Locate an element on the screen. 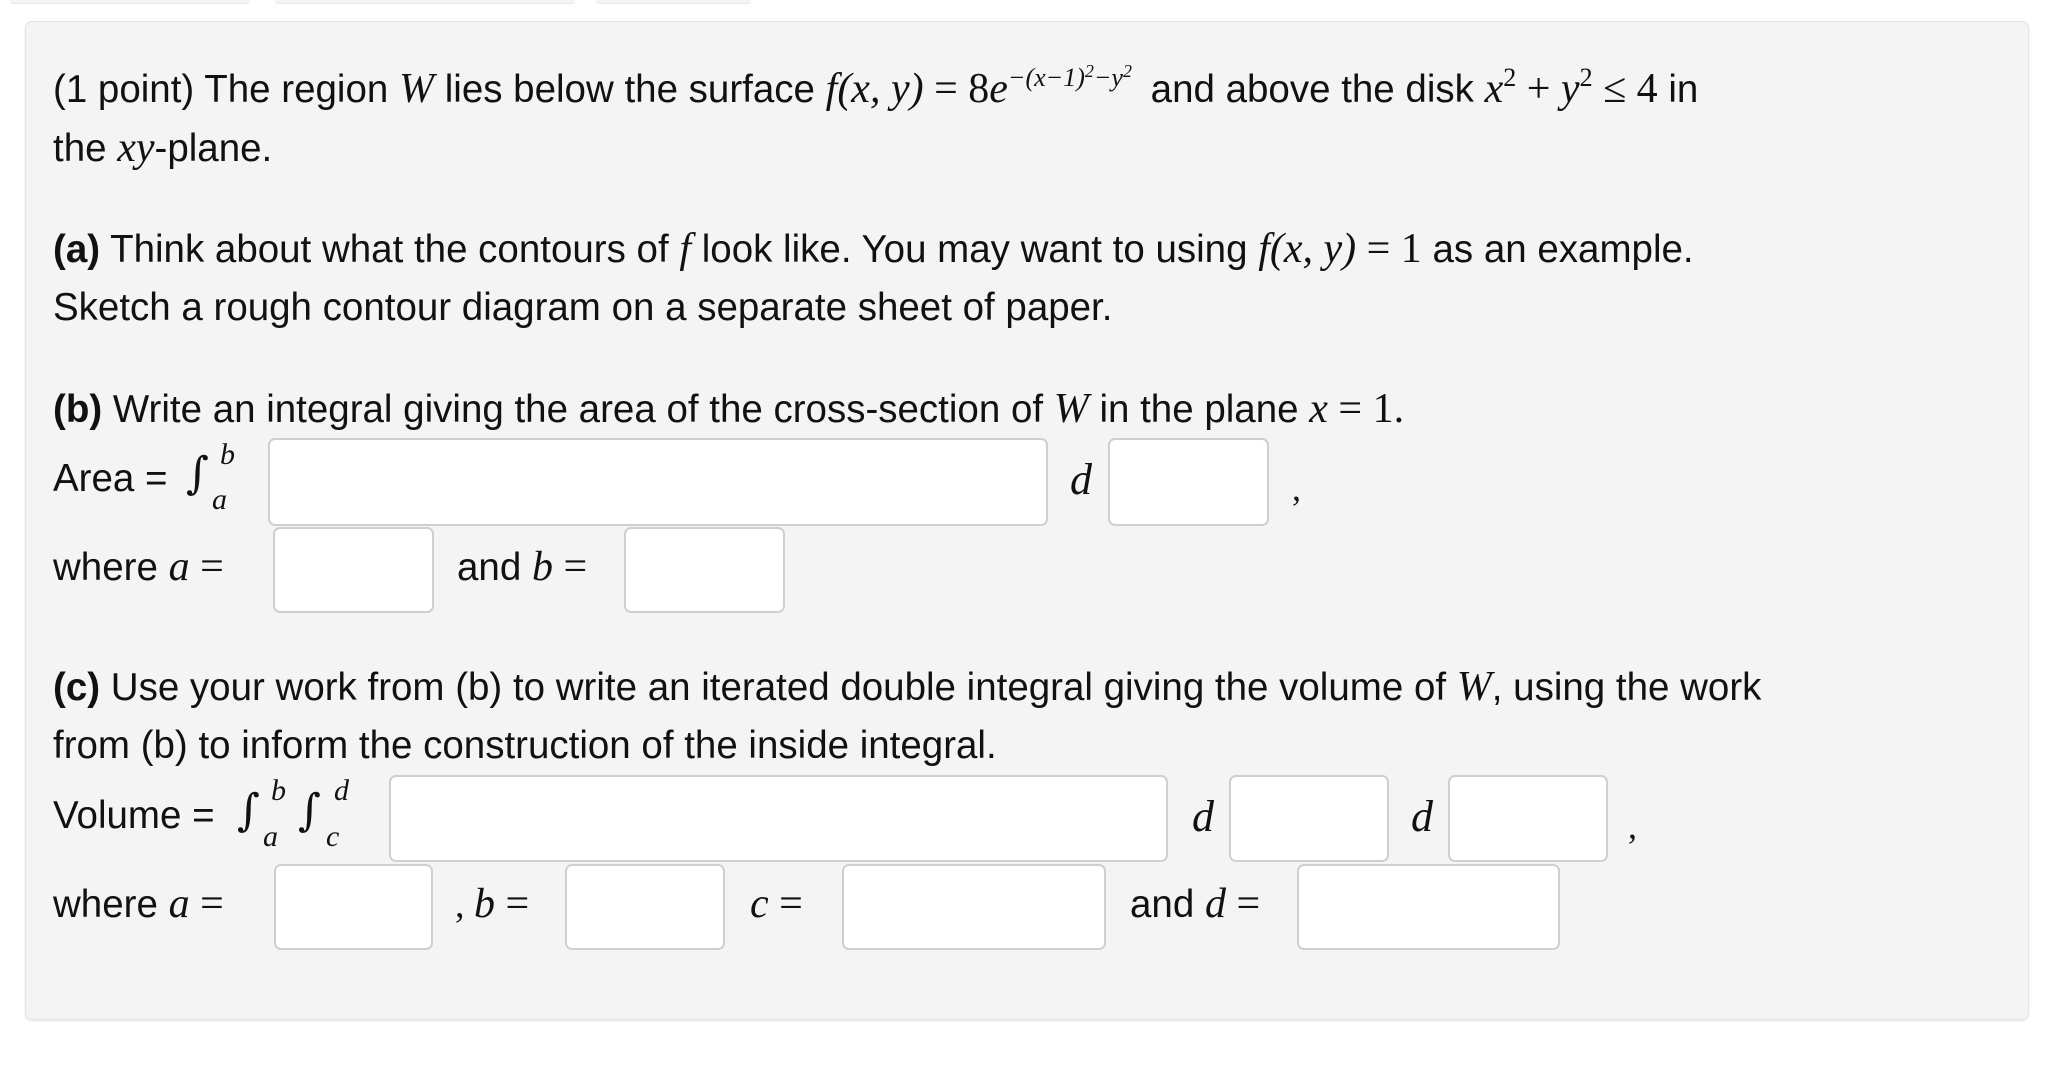  and-b-label: and b = is located at coordinates (522, 567).